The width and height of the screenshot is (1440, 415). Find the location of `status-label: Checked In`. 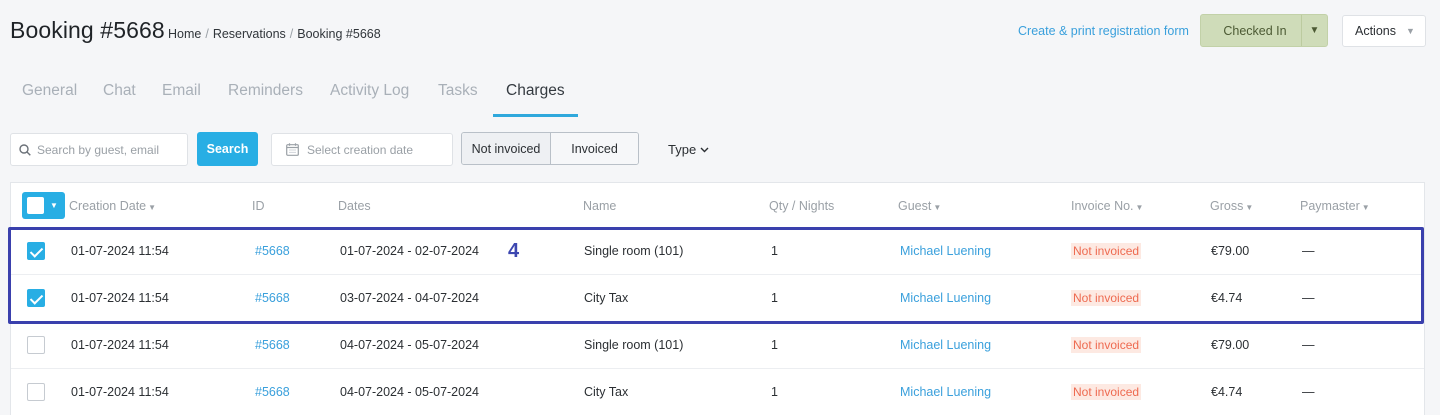

status-label: Checked In is located at coordinates (1255, 30).